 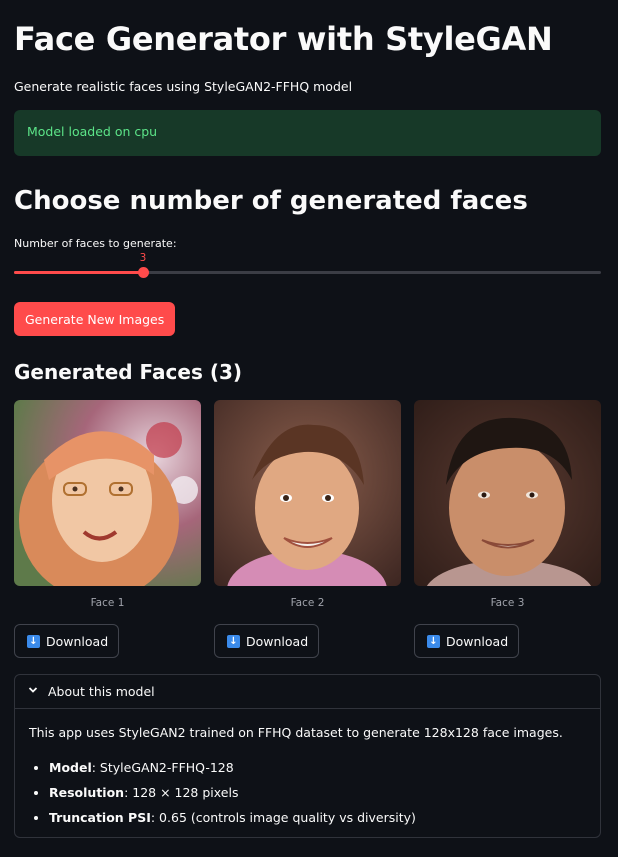 What do you see at coordinates (100, 817) in the screenshot?
I see `item-label: Truncation PSI` at bounding box center [100, 817].